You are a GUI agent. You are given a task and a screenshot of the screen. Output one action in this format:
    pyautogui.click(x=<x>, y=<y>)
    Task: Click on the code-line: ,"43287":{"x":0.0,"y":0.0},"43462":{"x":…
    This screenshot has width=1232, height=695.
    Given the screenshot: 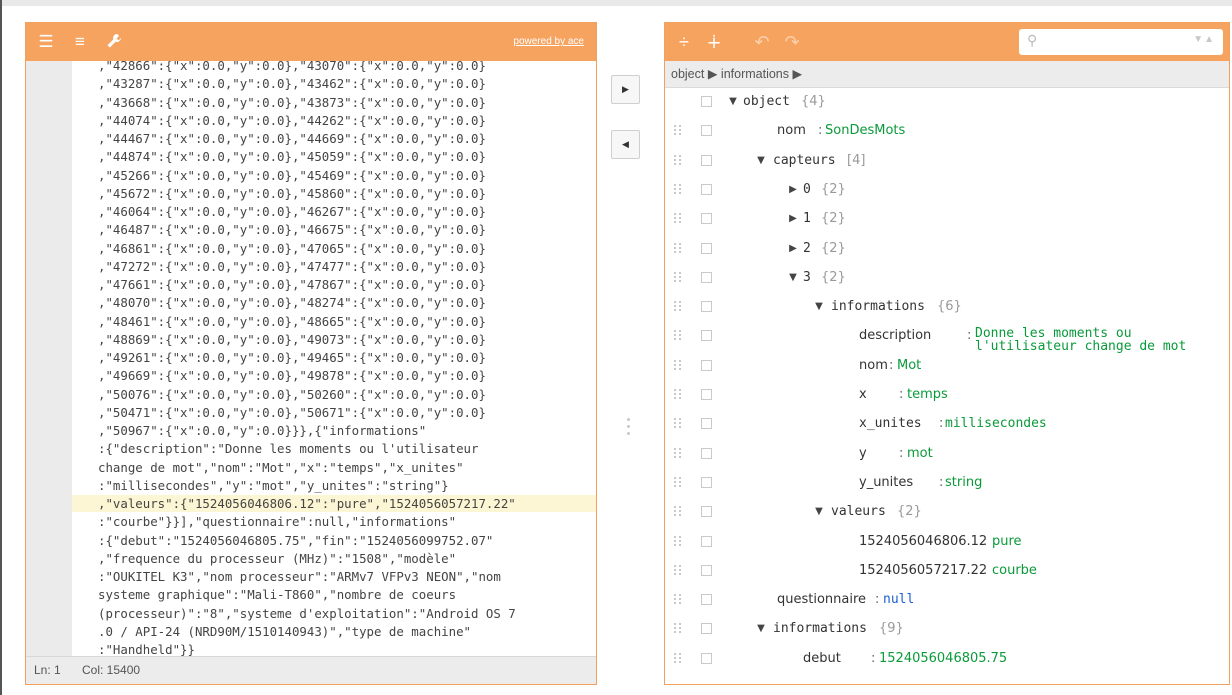 What is the action you would take?
    pyautogui.click(x=334, y=83)
    